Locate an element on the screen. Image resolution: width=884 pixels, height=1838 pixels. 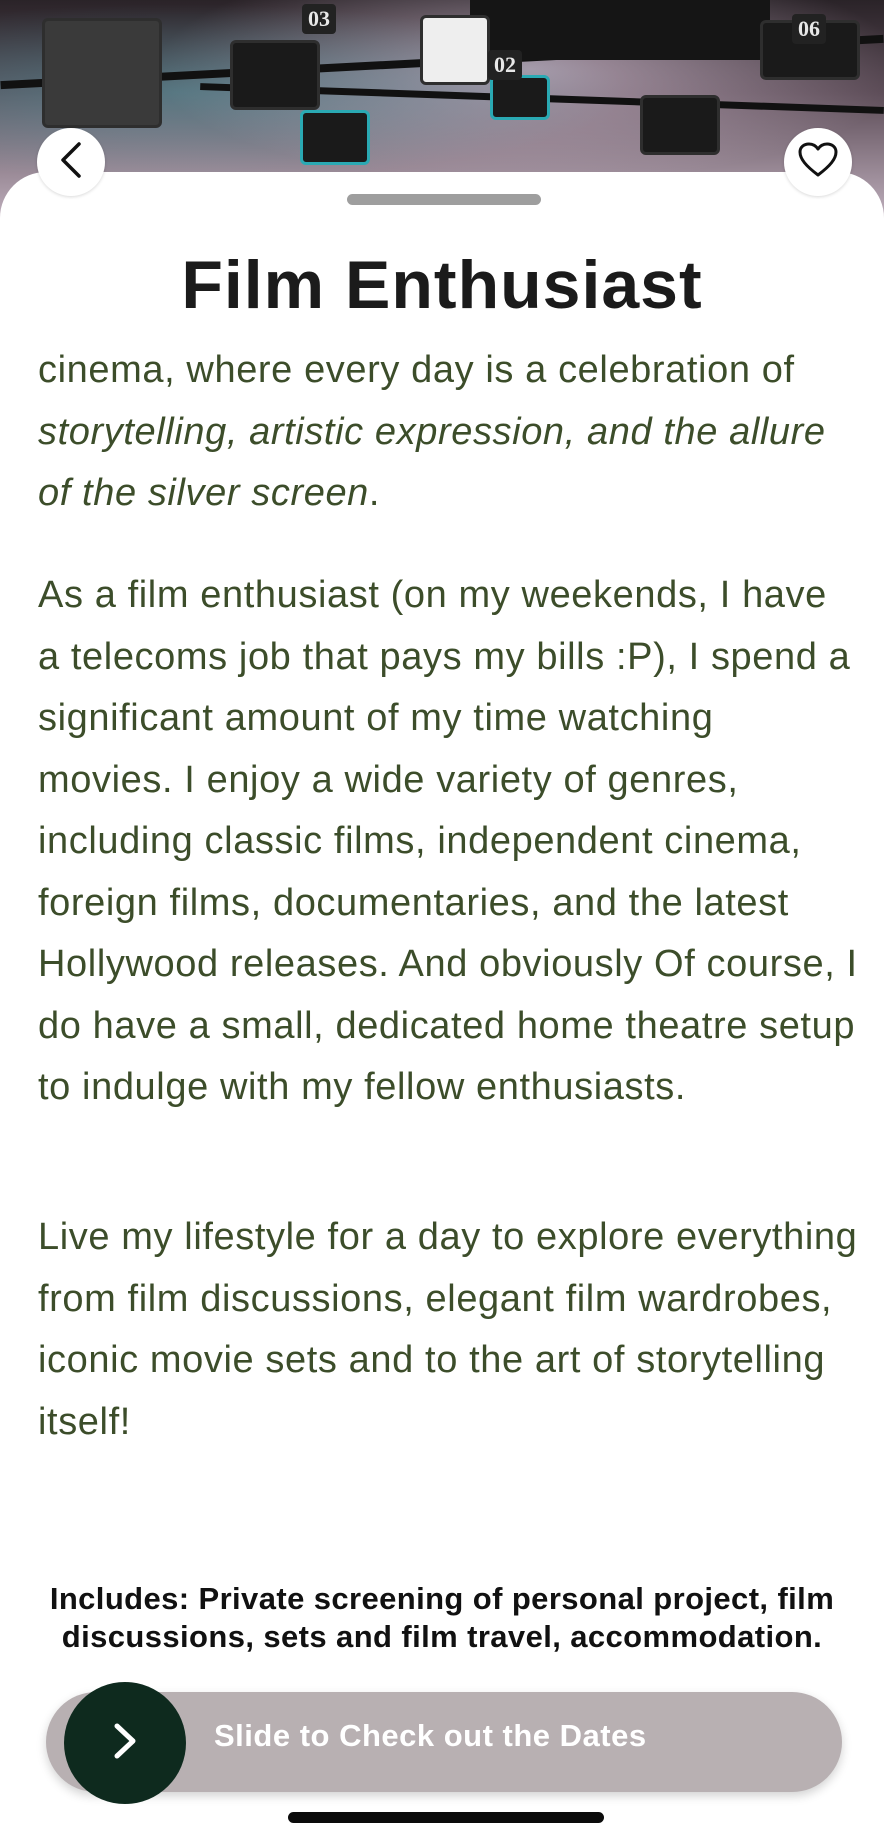
favorite-button is located at coordinates (818, 162).